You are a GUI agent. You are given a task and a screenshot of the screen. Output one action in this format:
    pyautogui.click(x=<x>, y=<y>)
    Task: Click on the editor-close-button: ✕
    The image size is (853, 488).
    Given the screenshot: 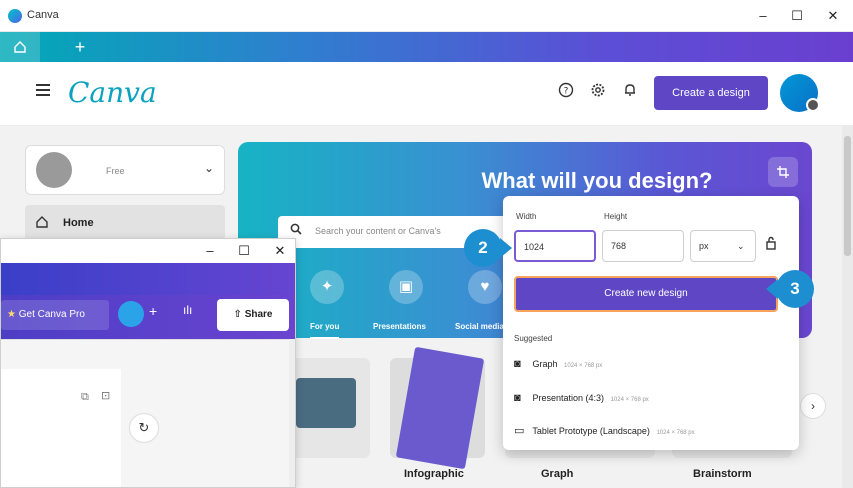 What is the action you would take?
    pyautogui.click(x=280, y=251)
    